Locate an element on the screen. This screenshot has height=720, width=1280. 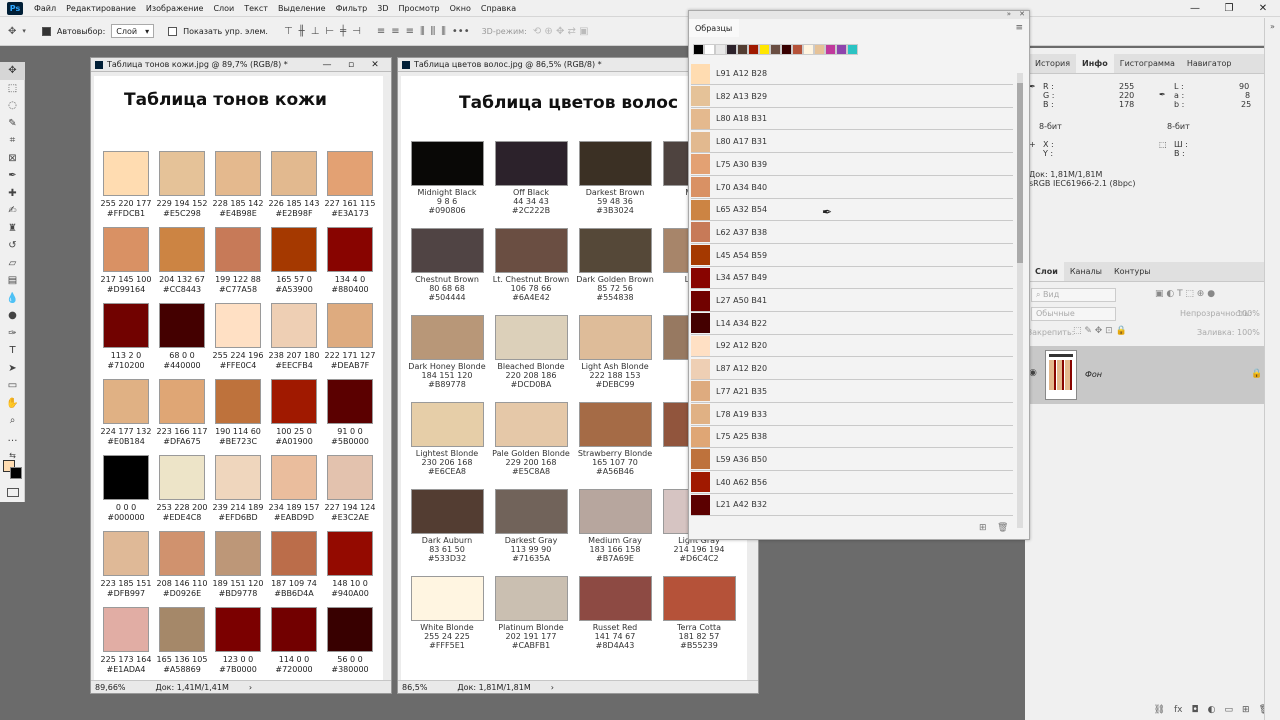
swatch-row: L65 A32 B54 is located at coordinates (852, 210).